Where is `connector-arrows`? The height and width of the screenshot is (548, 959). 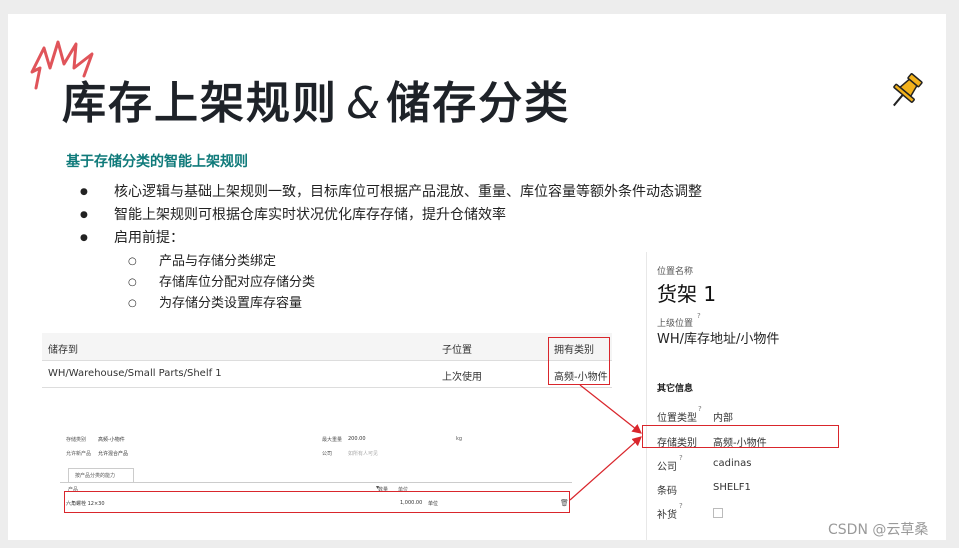 connector-arrows is located at coordinates (605, 442).